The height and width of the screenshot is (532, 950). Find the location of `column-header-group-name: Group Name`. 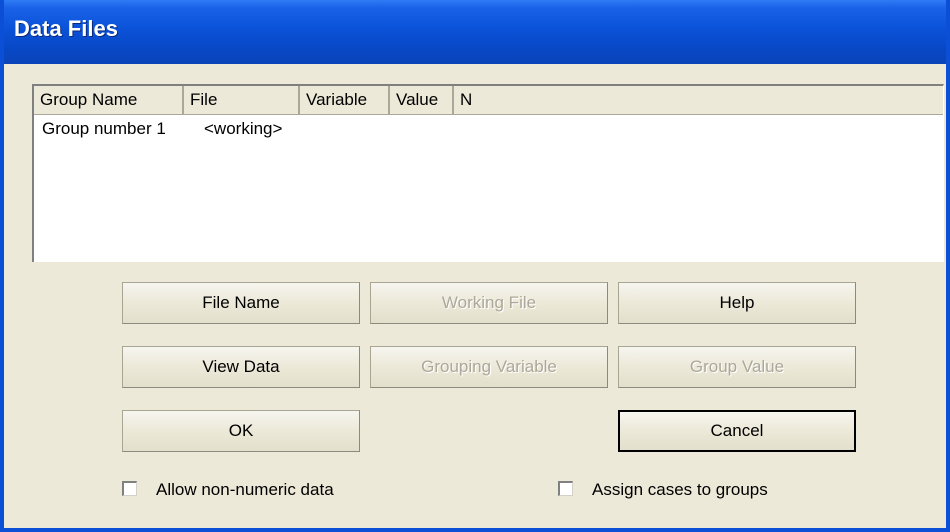

column-header-group-name: Group Name is located at coordinates (109, 100).